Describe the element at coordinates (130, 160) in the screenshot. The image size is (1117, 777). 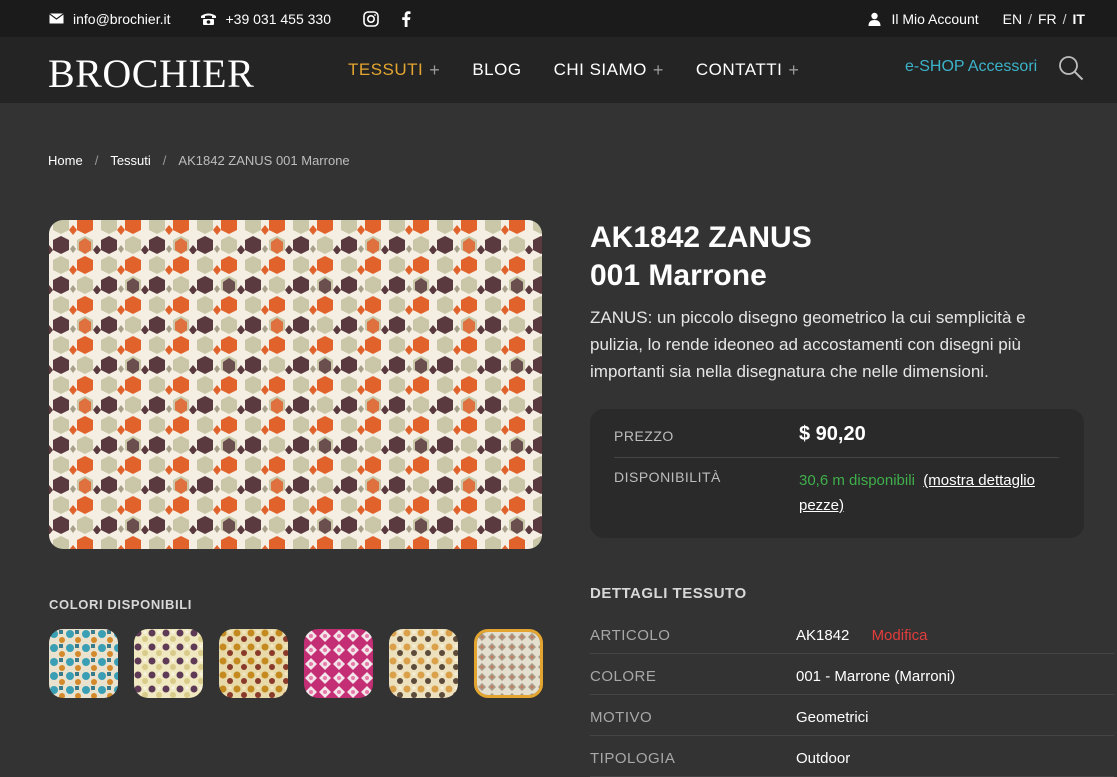
I see `breadcrumb-tessuti: Tessuti` at that location.